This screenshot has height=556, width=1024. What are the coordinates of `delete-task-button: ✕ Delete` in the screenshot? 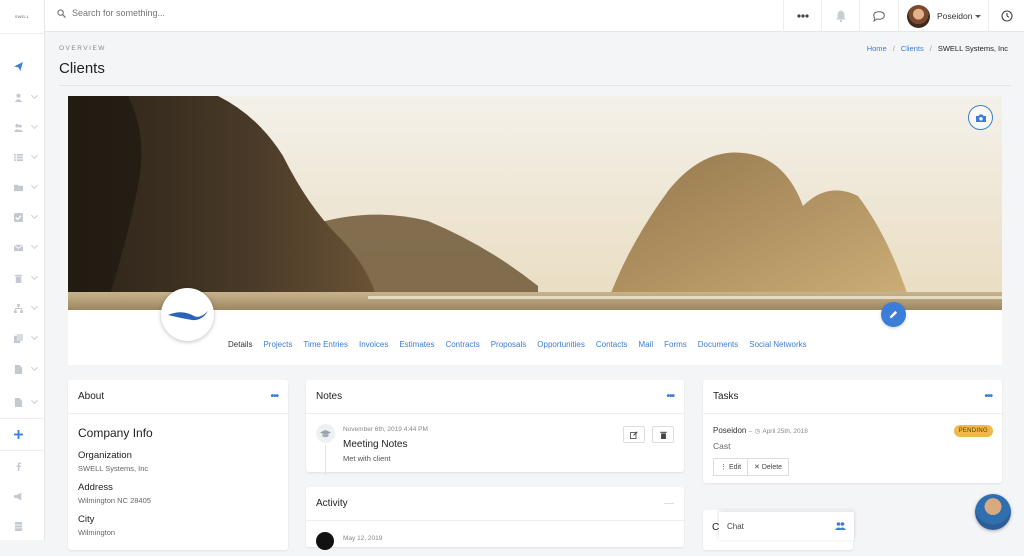 It's located at (769, 467).